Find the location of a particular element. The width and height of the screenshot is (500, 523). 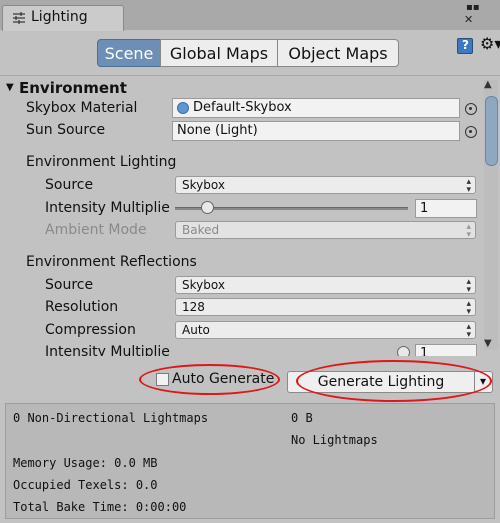

lighting-source-value: Skybox is located at coordinates (203, 185).